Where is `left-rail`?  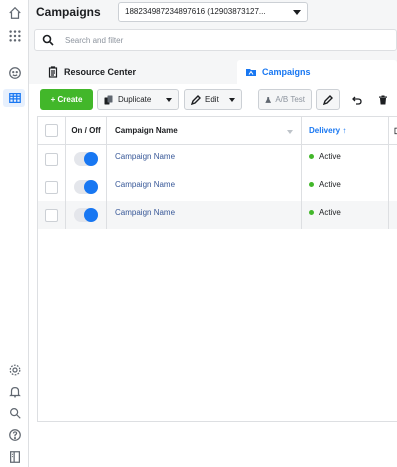
left-rail is located at coordinates (14, 233).